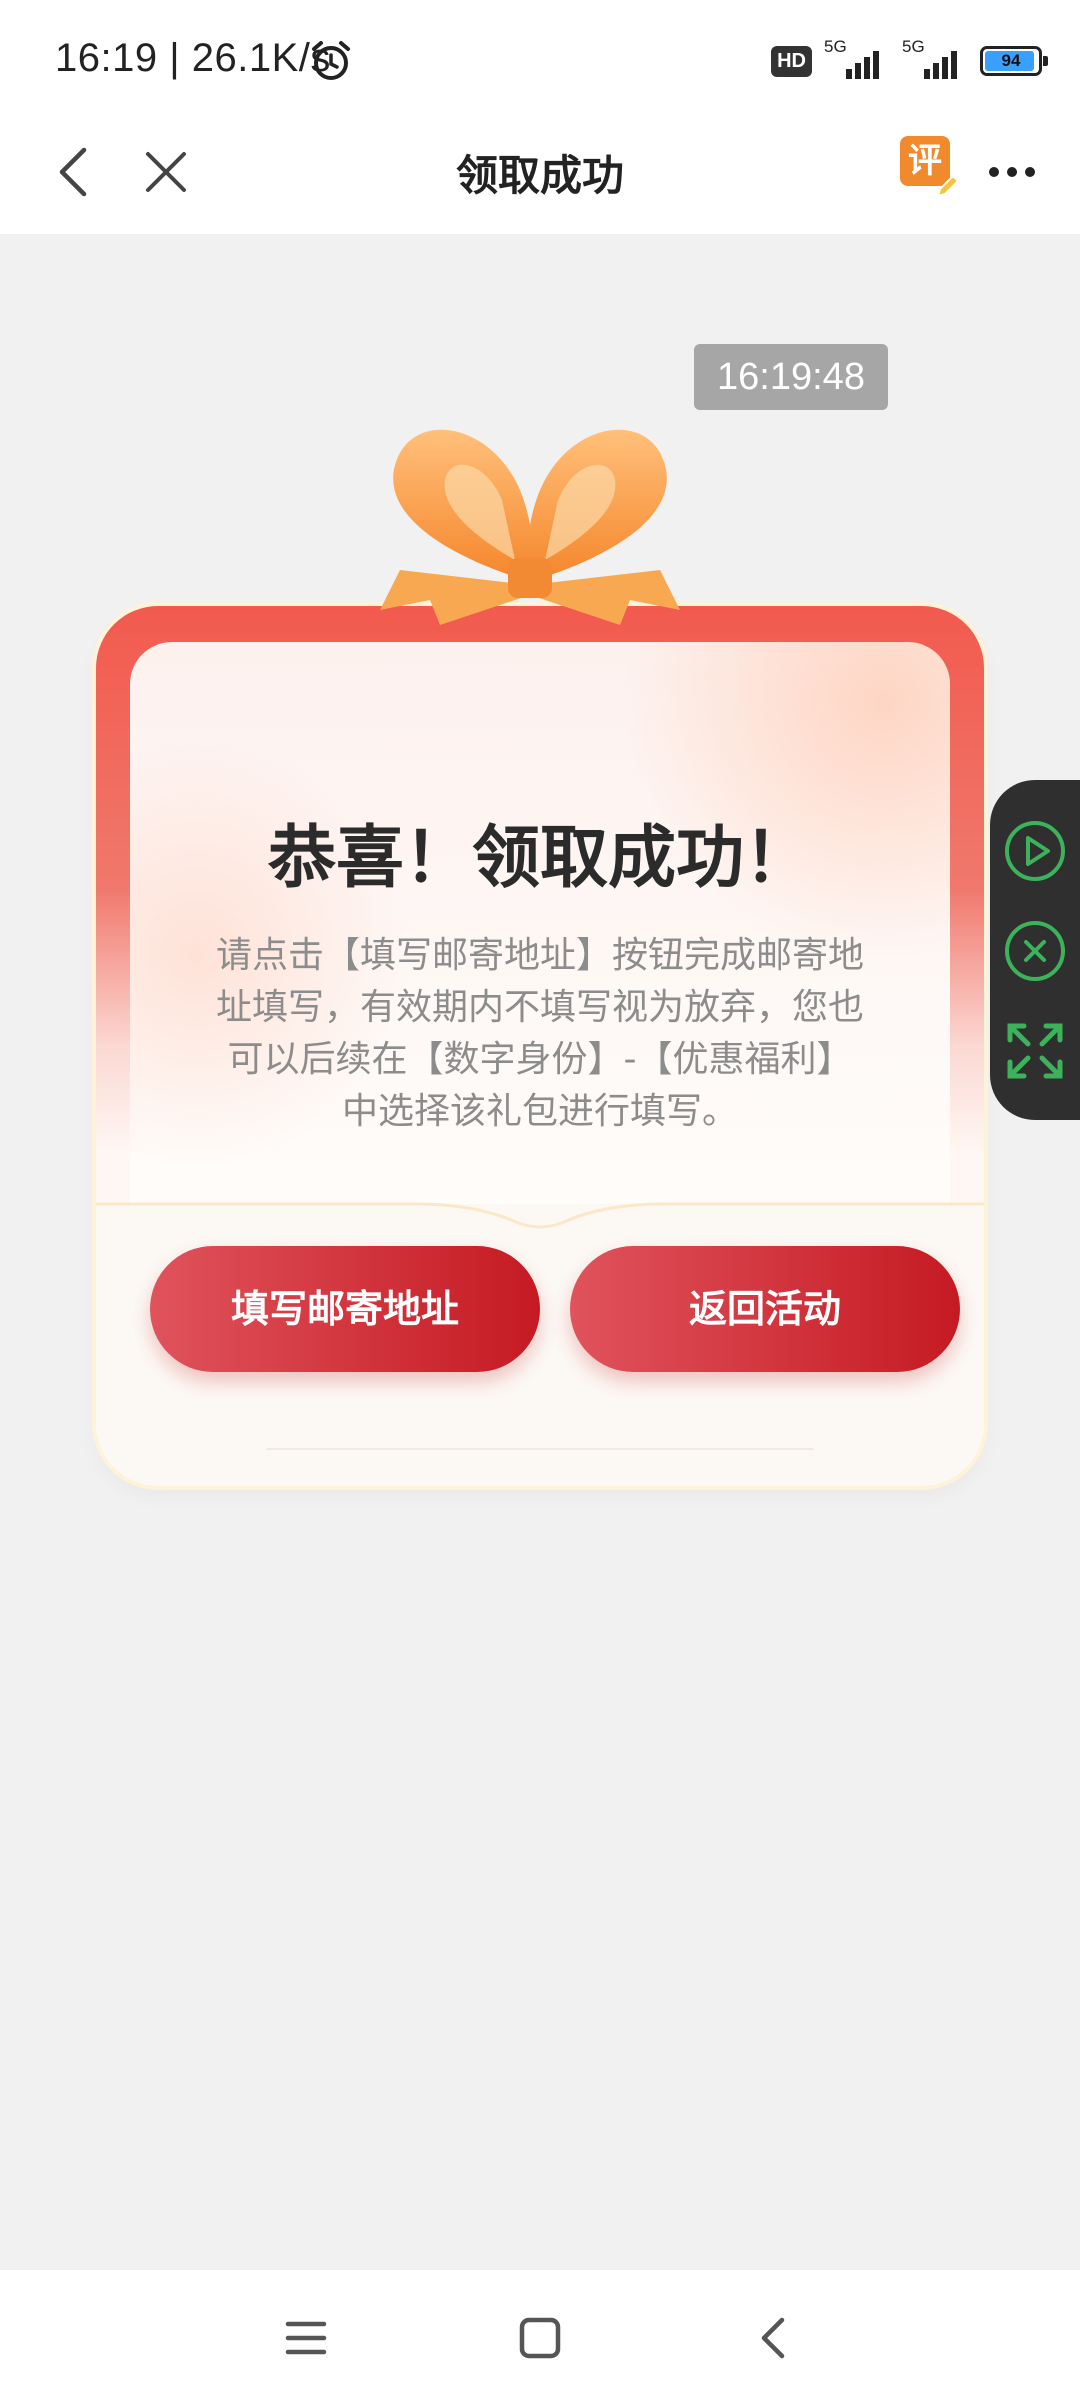 The image size is (1080, 2400). What do you see at coordinates (540, 56) in the screenshot?
I see `status-bar: 16:19 | 26.1K/s HD 5G 5G 94` at bounding box center [540, 56].